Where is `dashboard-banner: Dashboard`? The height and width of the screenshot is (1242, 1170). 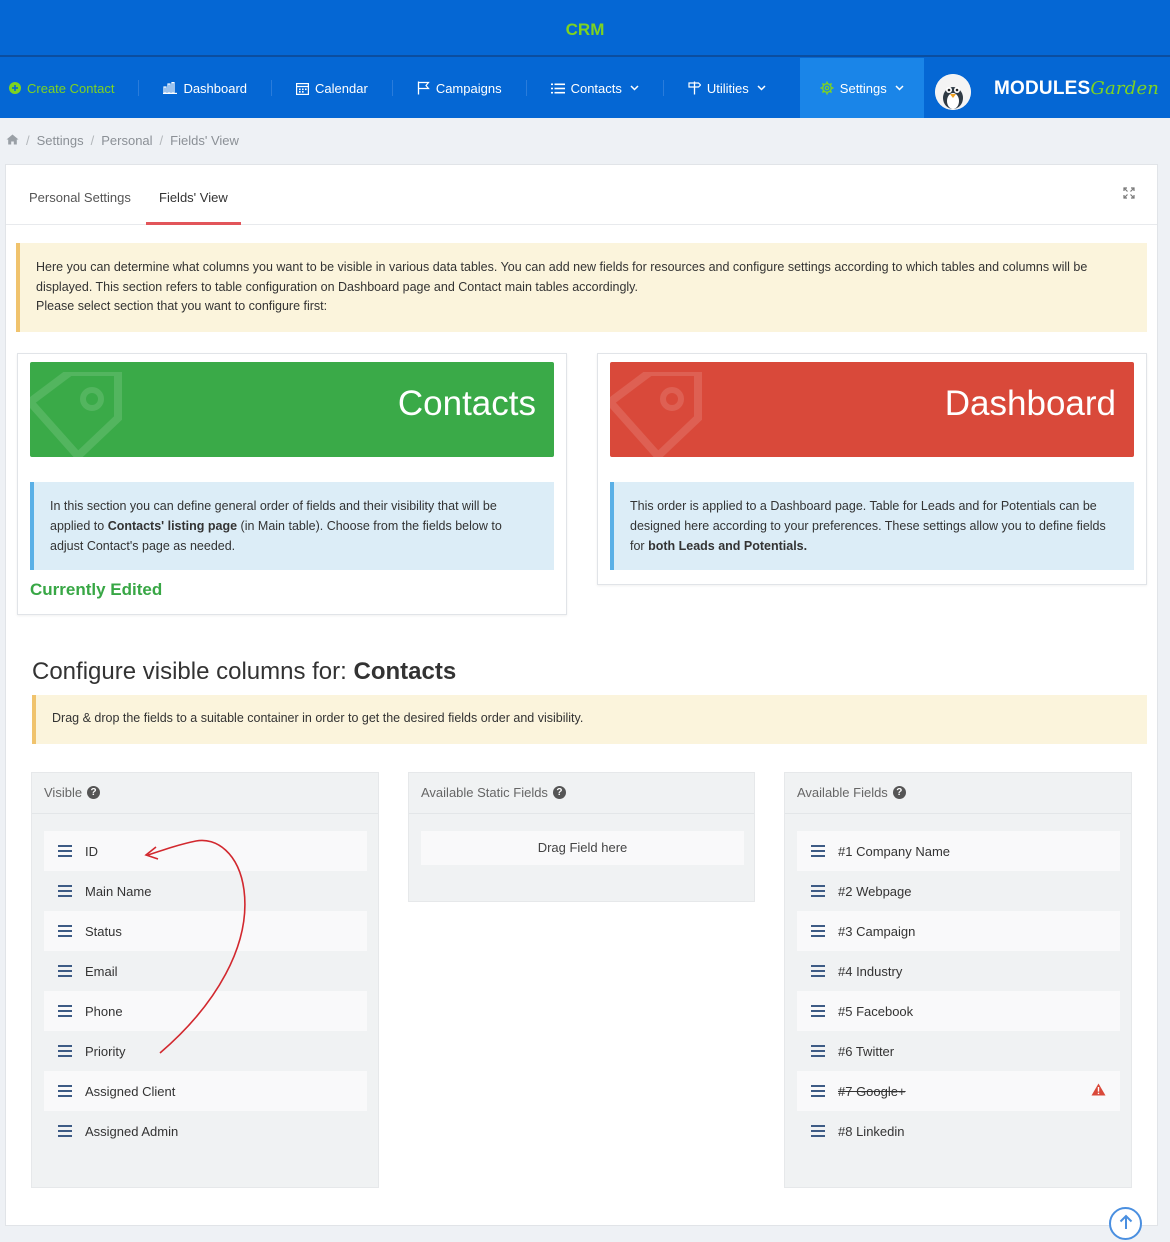
dashboard-banner: Dashboard is located at coordinates (872, 409).